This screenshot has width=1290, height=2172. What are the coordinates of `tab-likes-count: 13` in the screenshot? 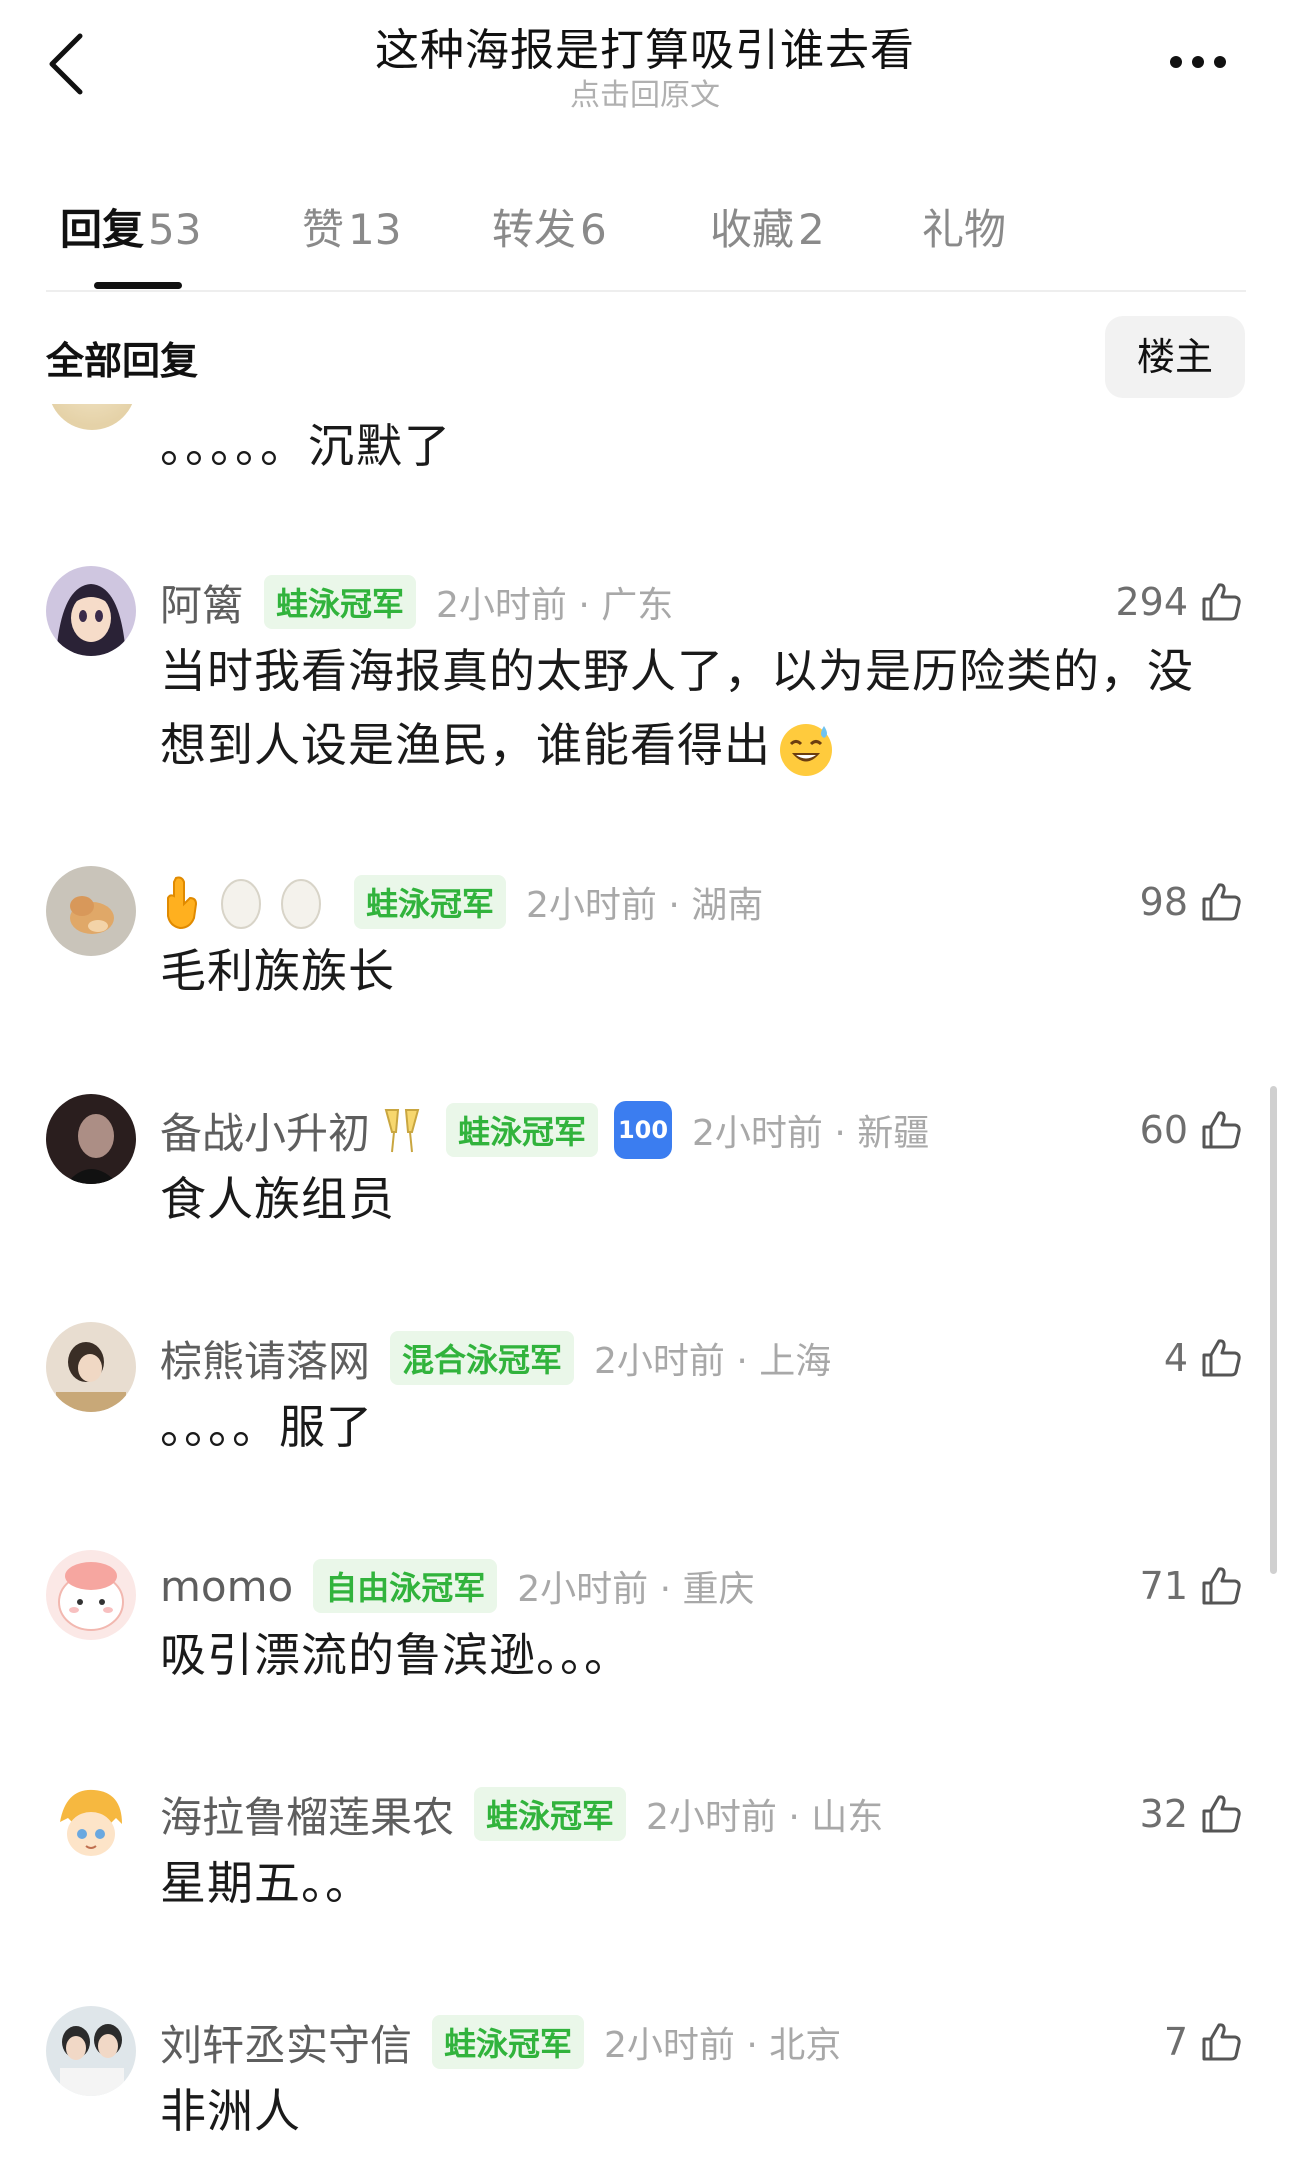 It's located at (375, 229).